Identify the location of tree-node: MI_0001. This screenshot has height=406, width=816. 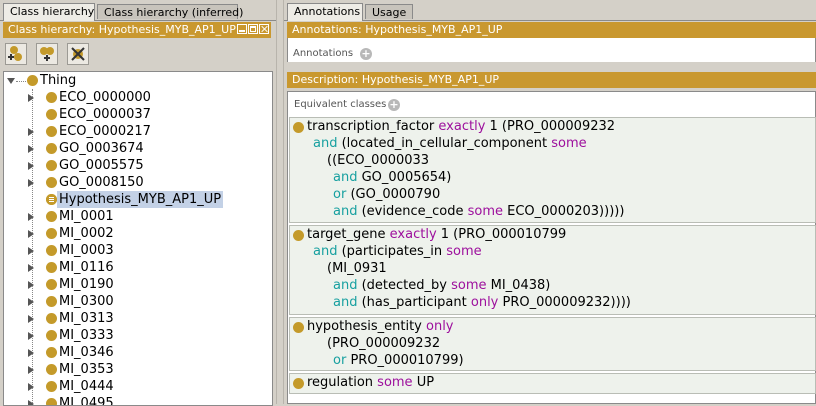
(86, 216).